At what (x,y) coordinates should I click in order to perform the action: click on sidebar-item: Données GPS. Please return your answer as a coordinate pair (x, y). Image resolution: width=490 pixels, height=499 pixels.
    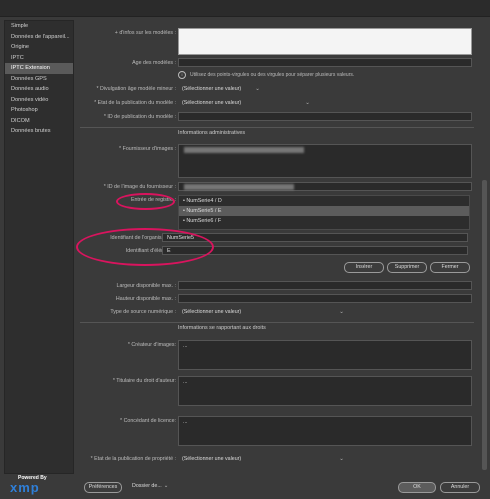
    Looking at the image, I should click on (39, 79).